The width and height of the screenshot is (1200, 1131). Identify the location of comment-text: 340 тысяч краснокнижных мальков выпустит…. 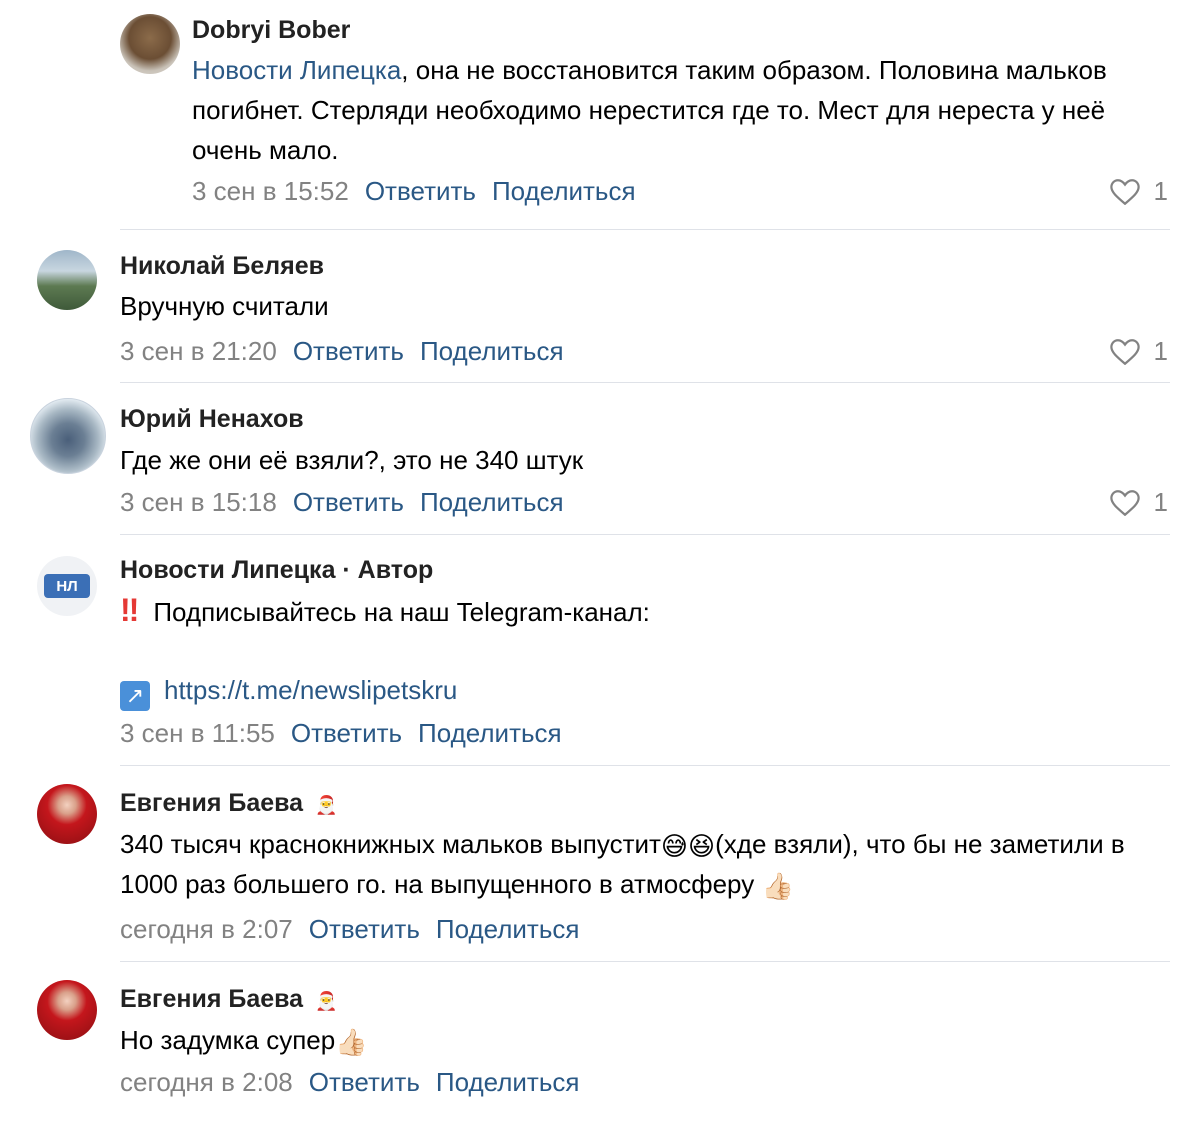
(635, 864).